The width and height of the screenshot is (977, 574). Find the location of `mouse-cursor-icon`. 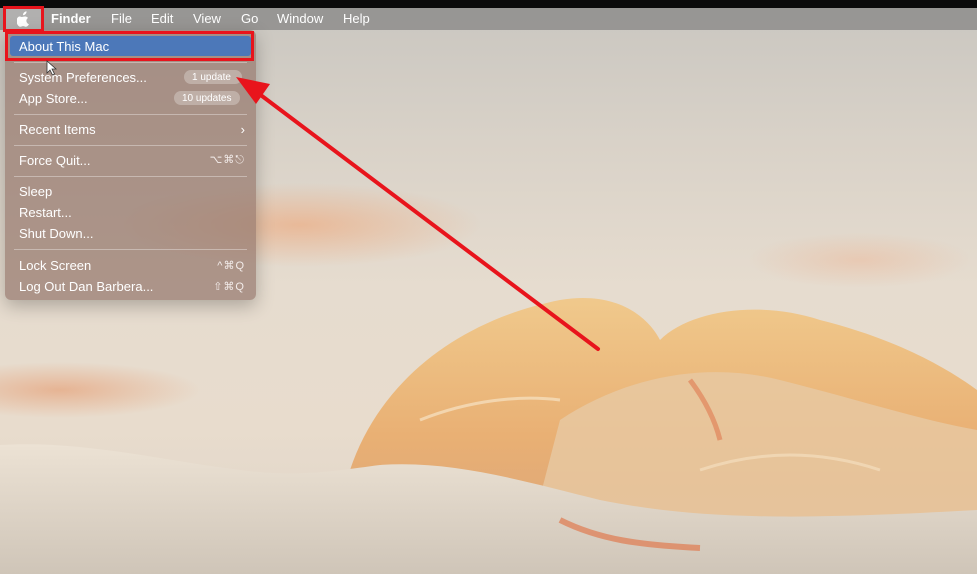

mouse-cursor-icon is located at coordinates (52, 68).